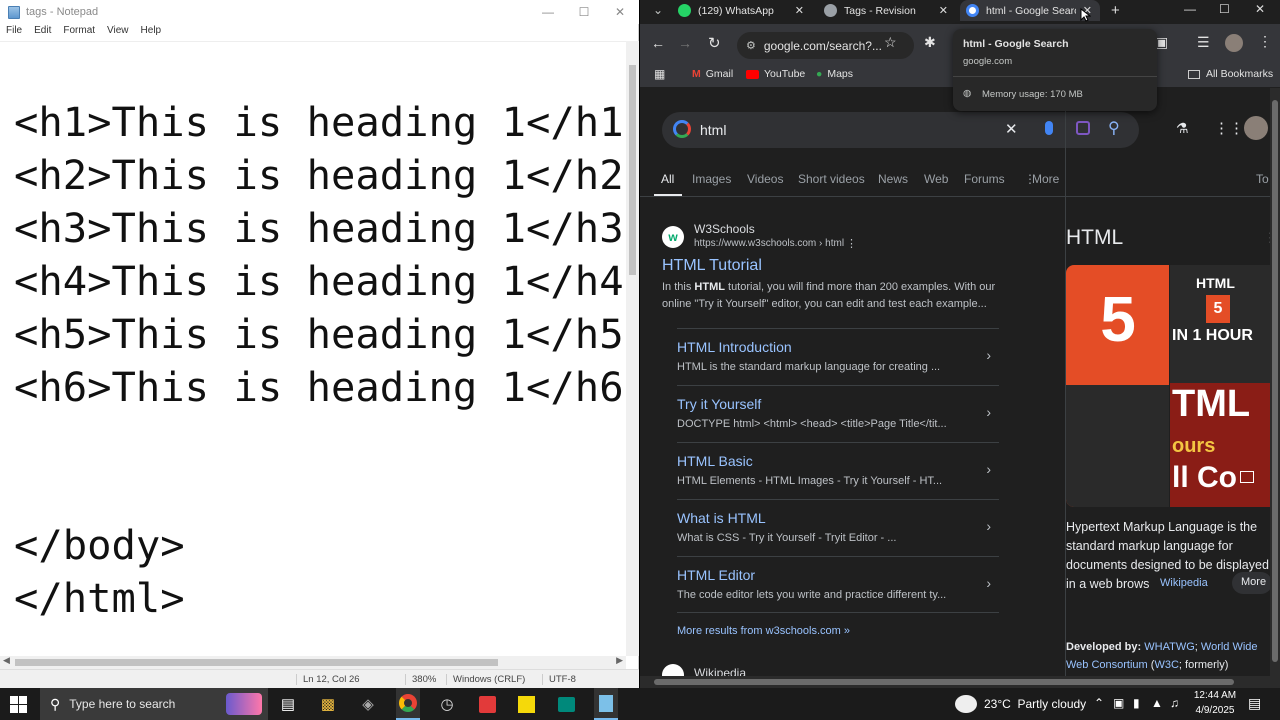 This screenshot has height=720, width=1280. What do you see at coordinates (328, 704) in the screenshot?
I see `file-explorer-icon: ▩` at bounding box center [328, 704].